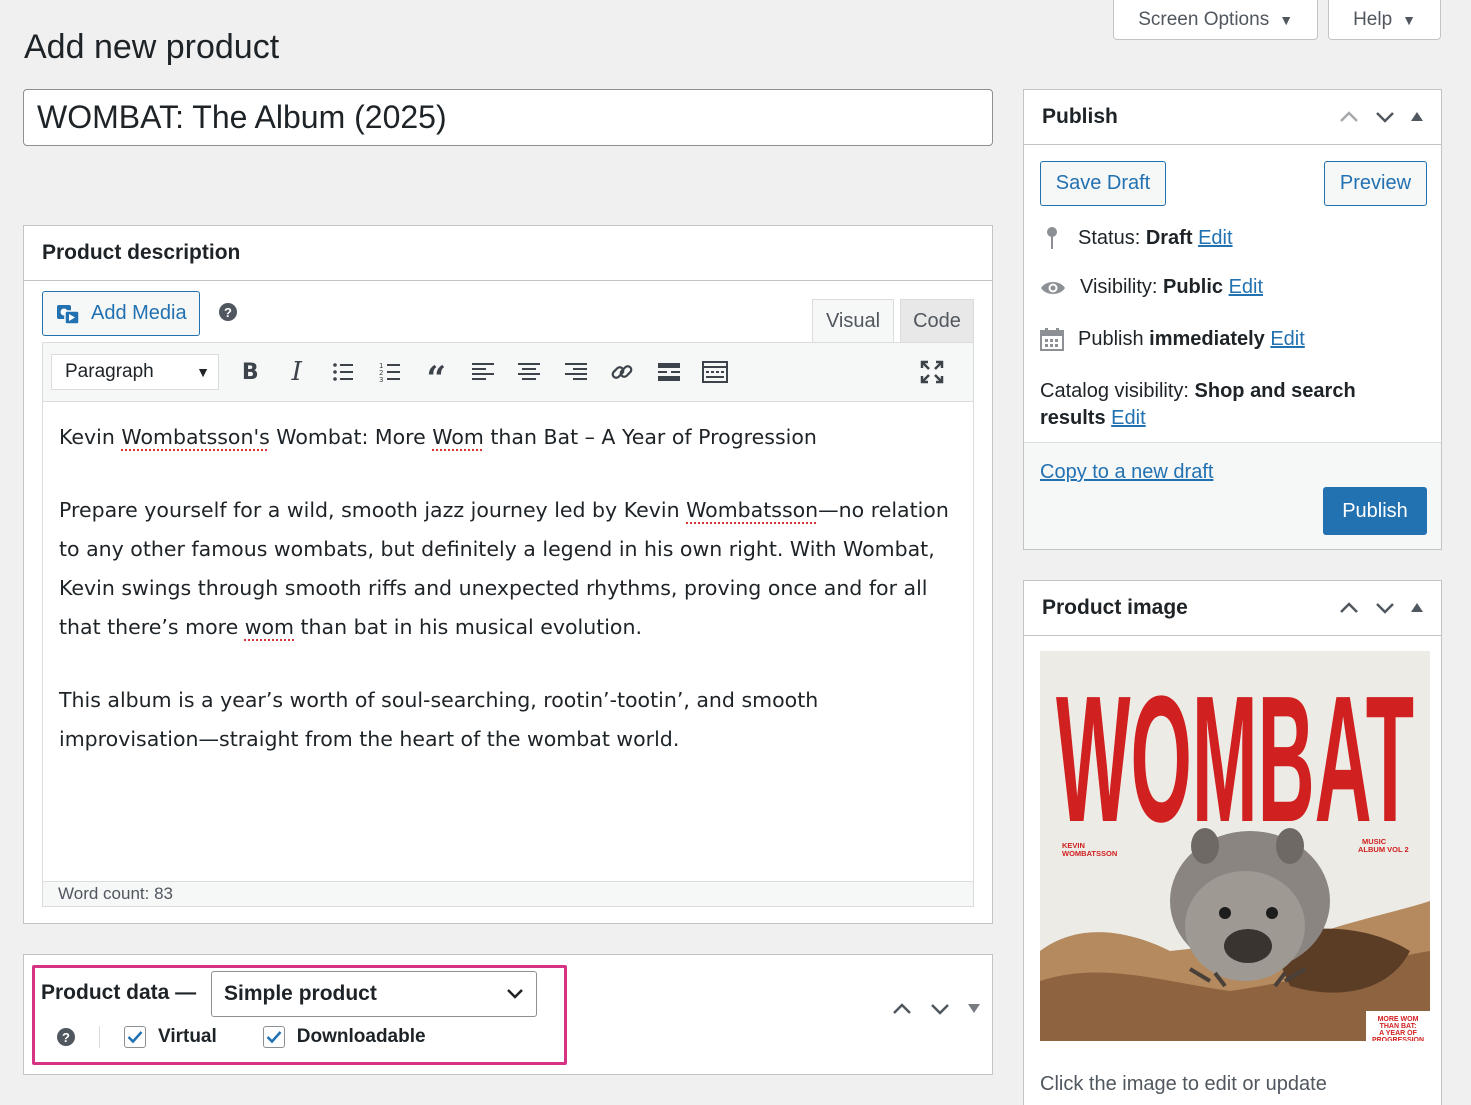 This screenshot has height=1105, width=1471. Describe the element at coordinates (1375, 183) in the screenshot. I see `preview-button: Preview` at that location.